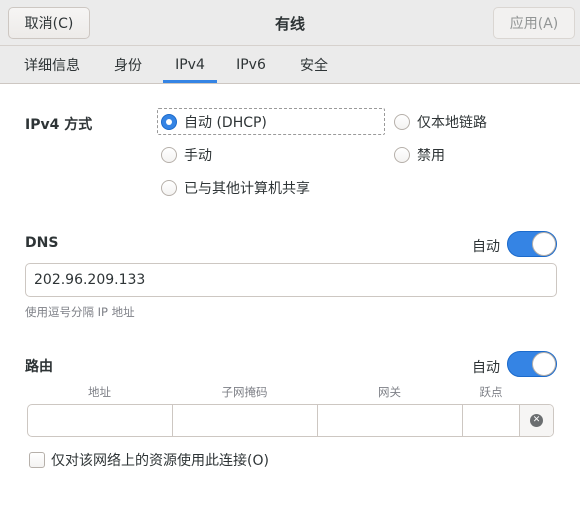  What do you see at coordinates (190, 64) in the screenshot?
I see `tab-ipv4: IPv4` at bounding box center [190, 64].